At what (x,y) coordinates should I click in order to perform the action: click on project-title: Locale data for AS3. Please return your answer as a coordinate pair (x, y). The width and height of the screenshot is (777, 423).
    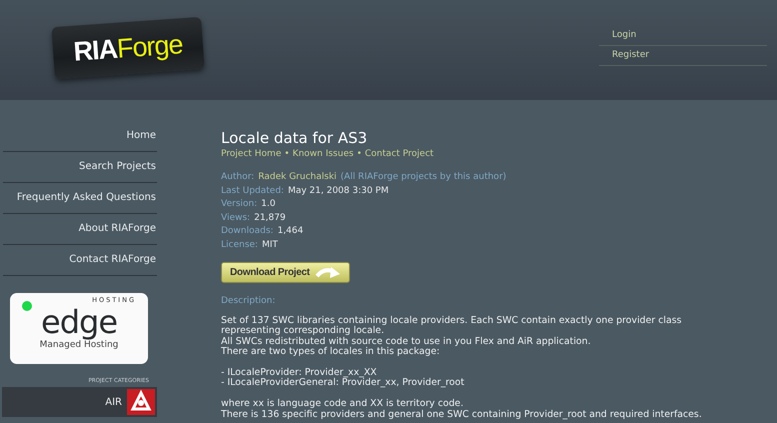
    Looking at the image, I should click on (294, 138).